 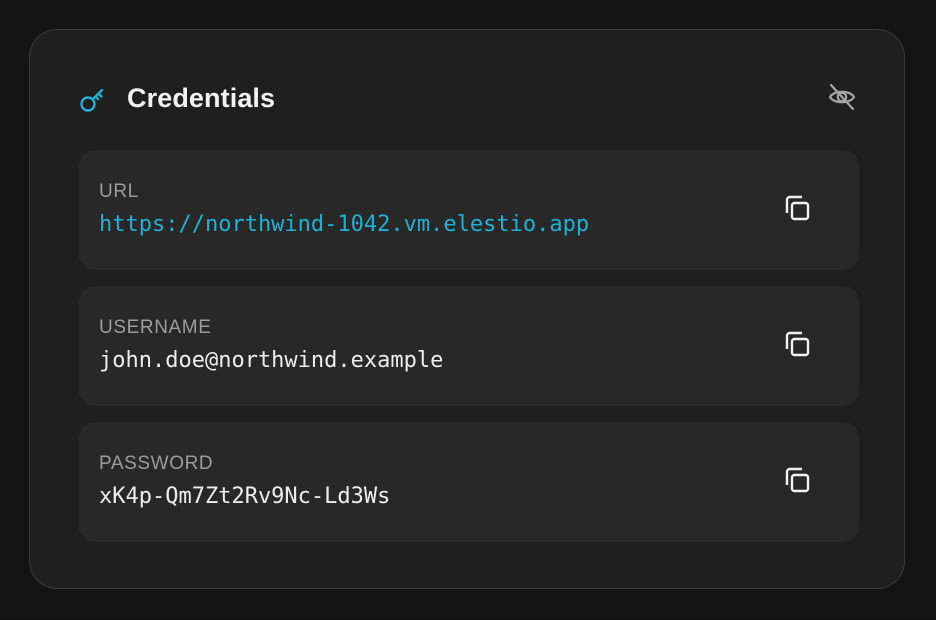 I want to click on username-value: john.doe@northwind.example, so click(x=271, y=360).